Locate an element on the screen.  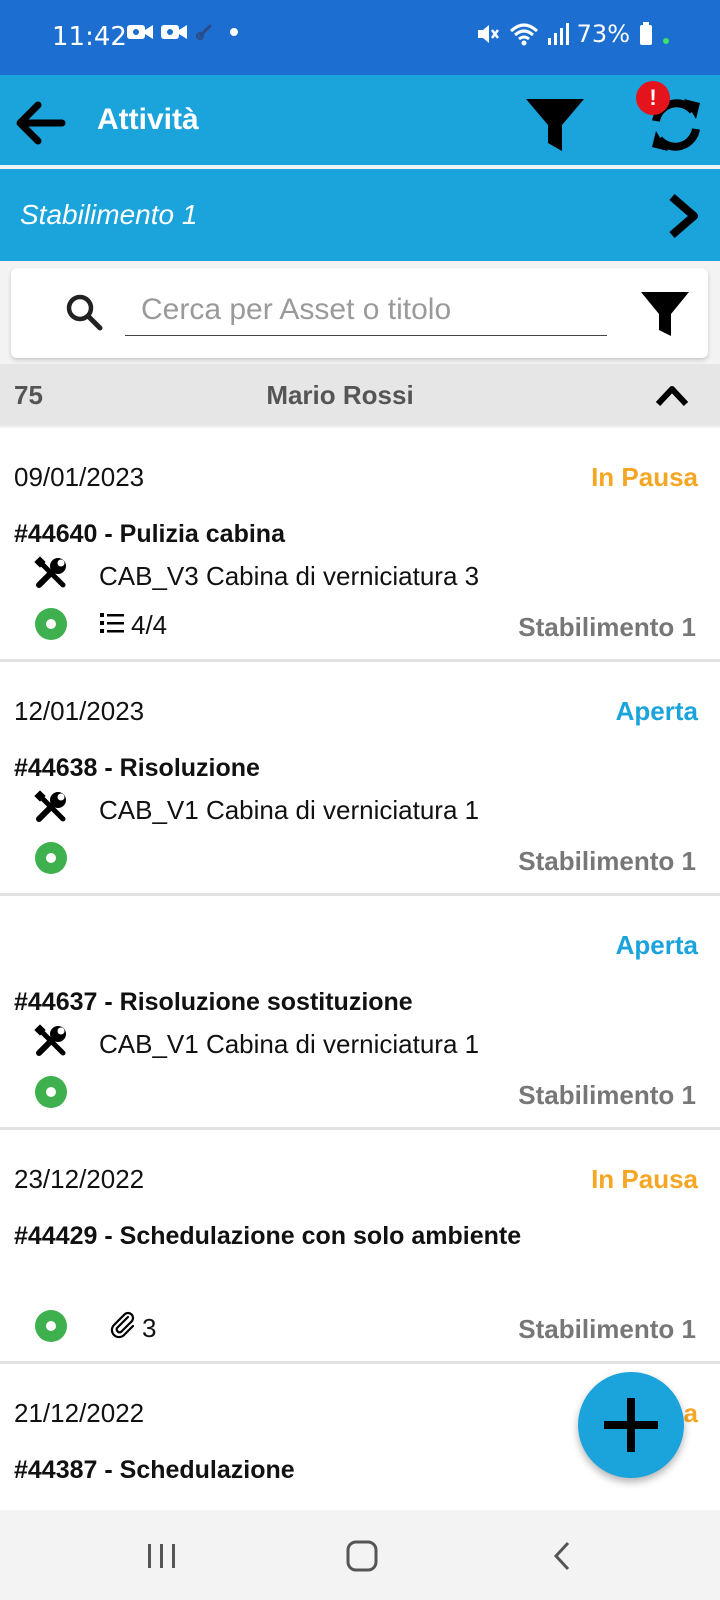
task-title: #44640 - Pulizia cabina is located at coordinates (149, 534).